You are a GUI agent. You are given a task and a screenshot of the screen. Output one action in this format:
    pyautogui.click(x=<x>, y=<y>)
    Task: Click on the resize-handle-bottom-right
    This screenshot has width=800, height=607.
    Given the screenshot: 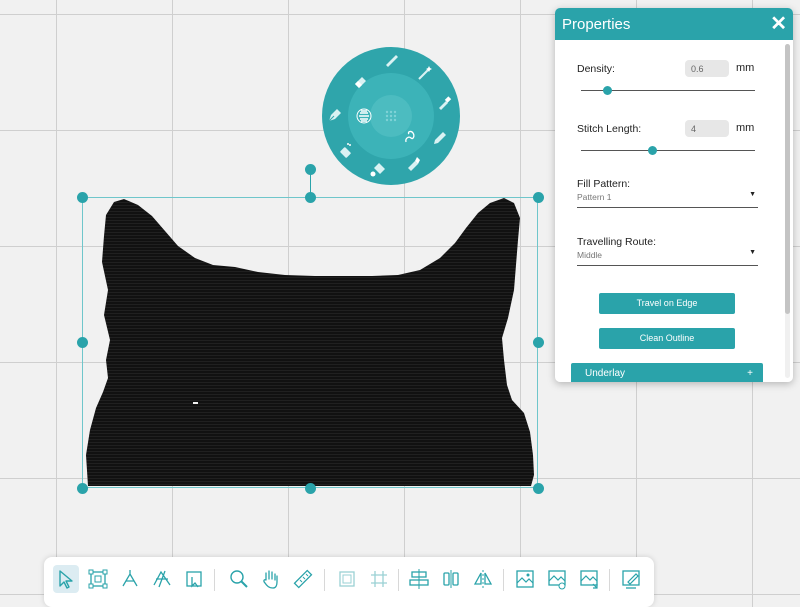 What is the action you would take?
    pyautogui.click(x=538, y=488)
    